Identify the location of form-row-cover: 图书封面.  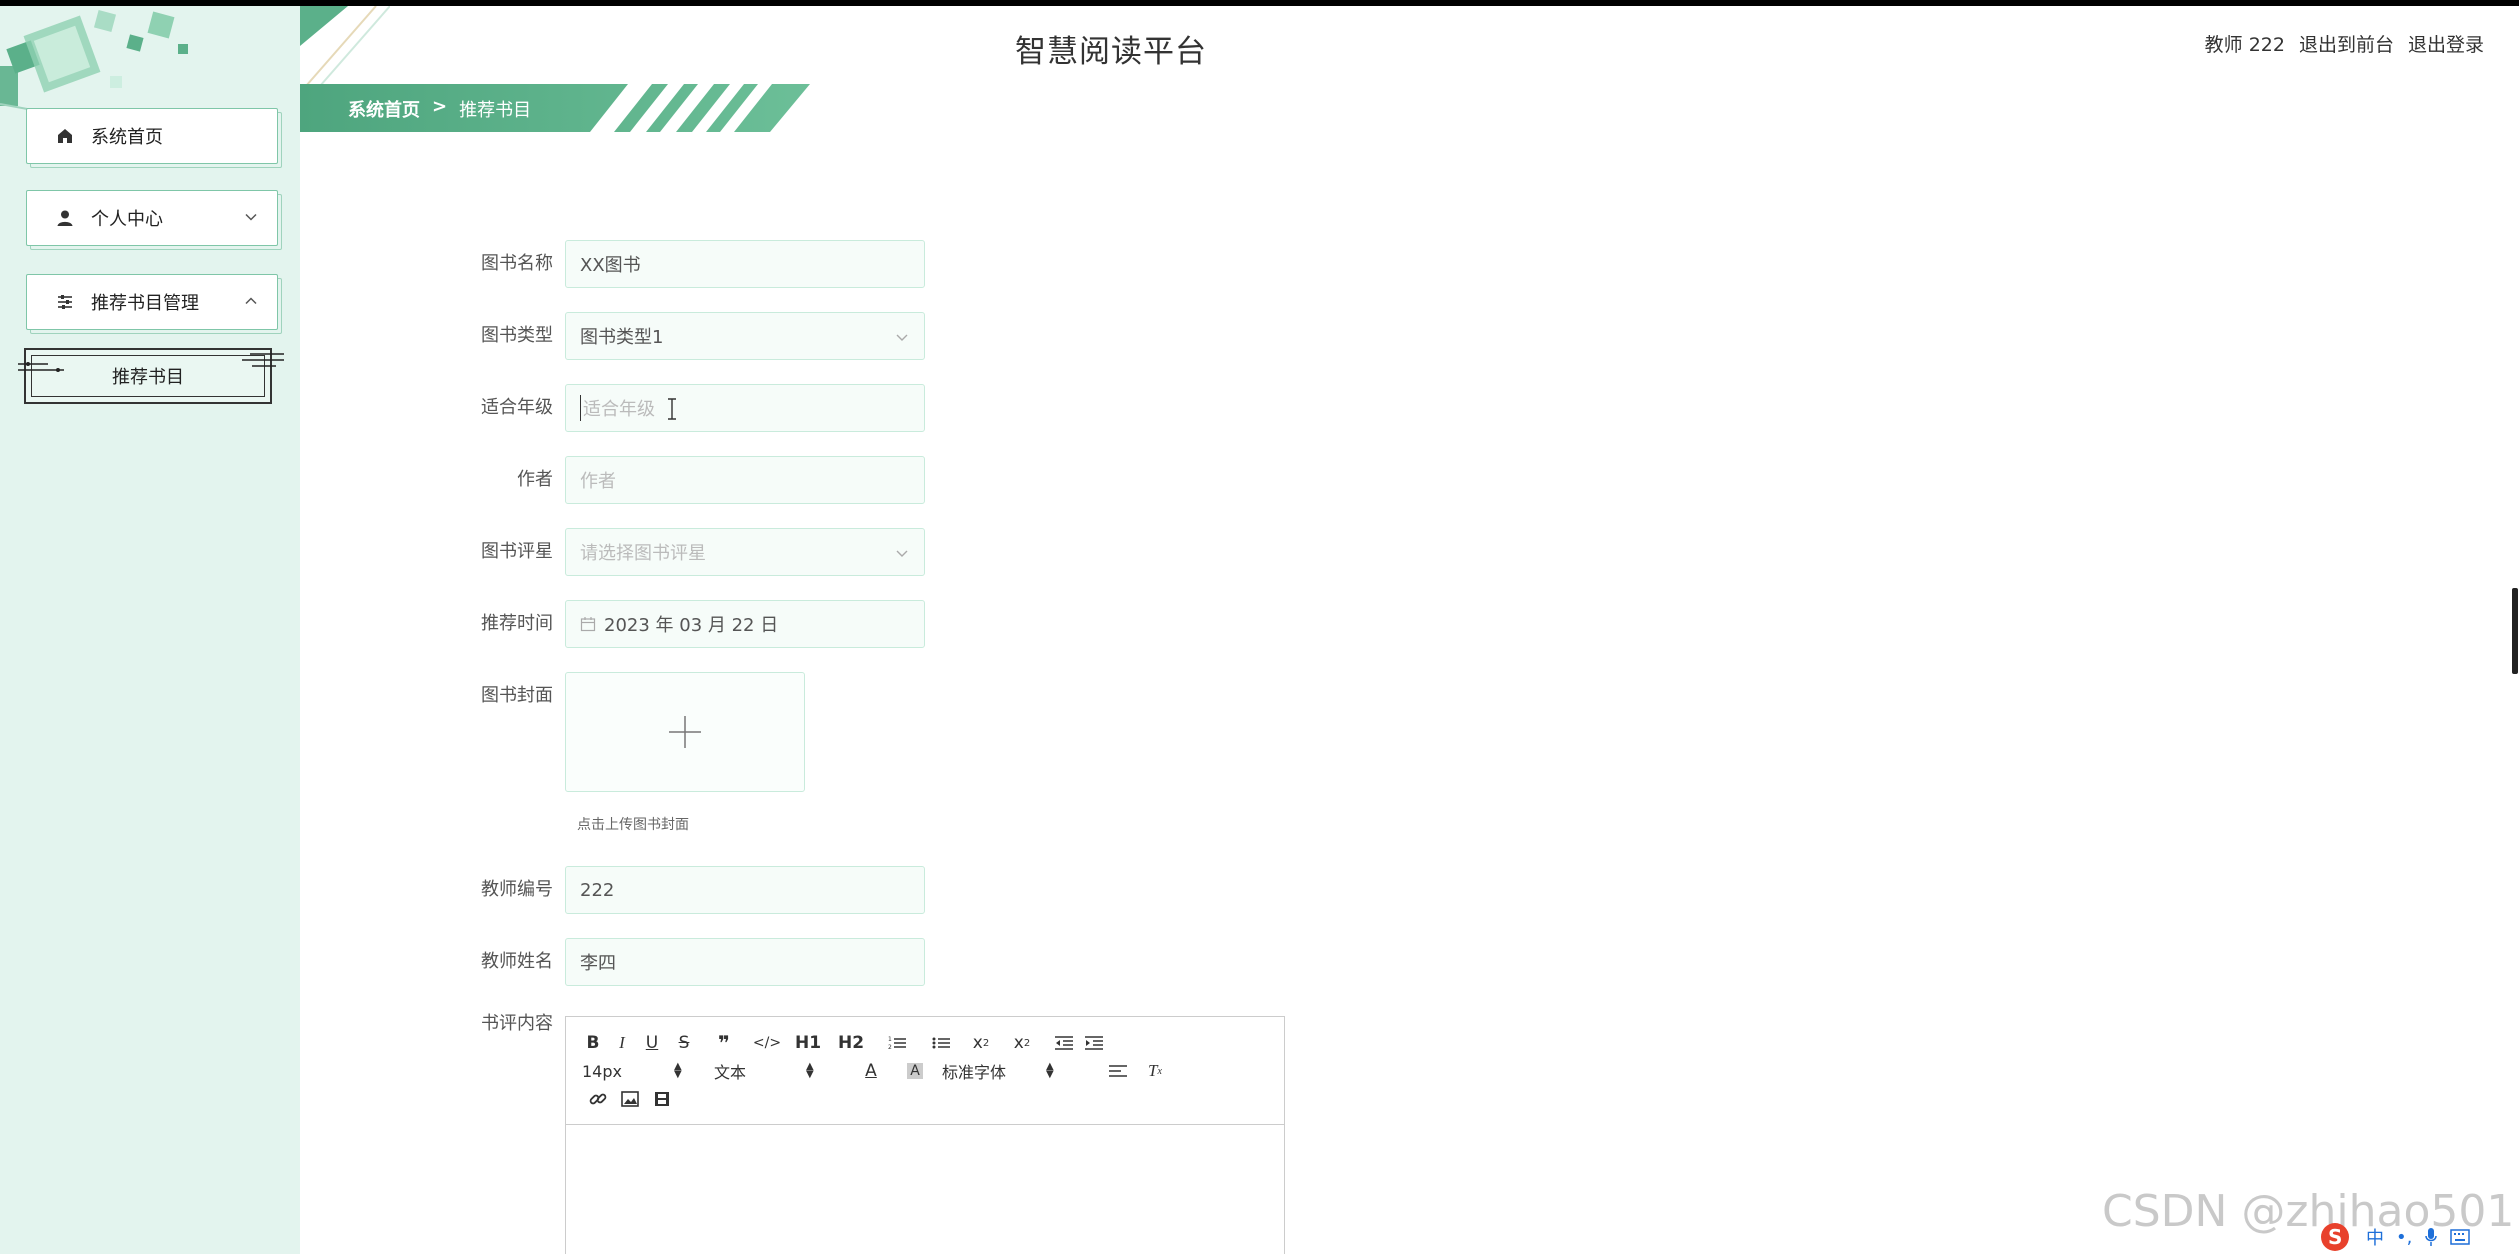
(622, 732).